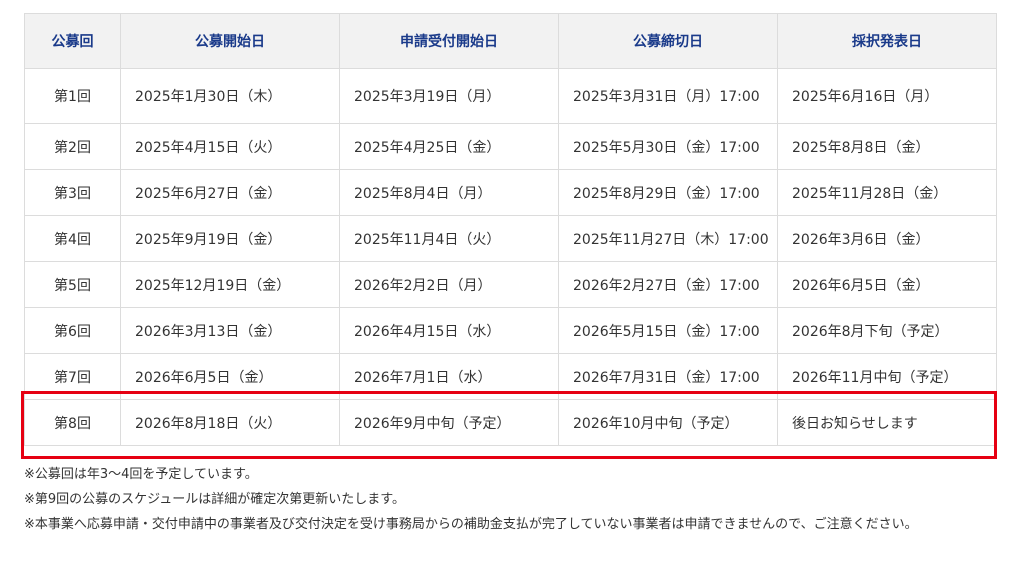 The image size is (1018, 564). Describe the element at coordinates (230, 422) in the screenshot. I see `cell-start-date: 2026年8月18日（火）` at that location.